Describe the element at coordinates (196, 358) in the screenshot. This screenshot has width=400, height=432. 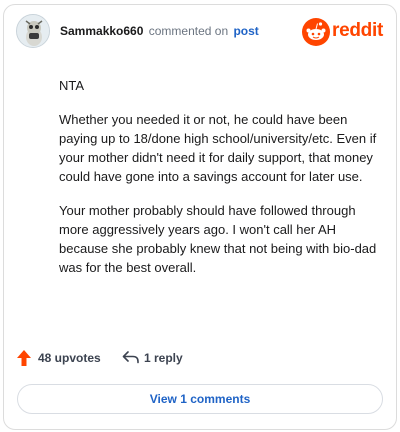
I see `comment-actions: 48 upvotes 1 reply` at that location.